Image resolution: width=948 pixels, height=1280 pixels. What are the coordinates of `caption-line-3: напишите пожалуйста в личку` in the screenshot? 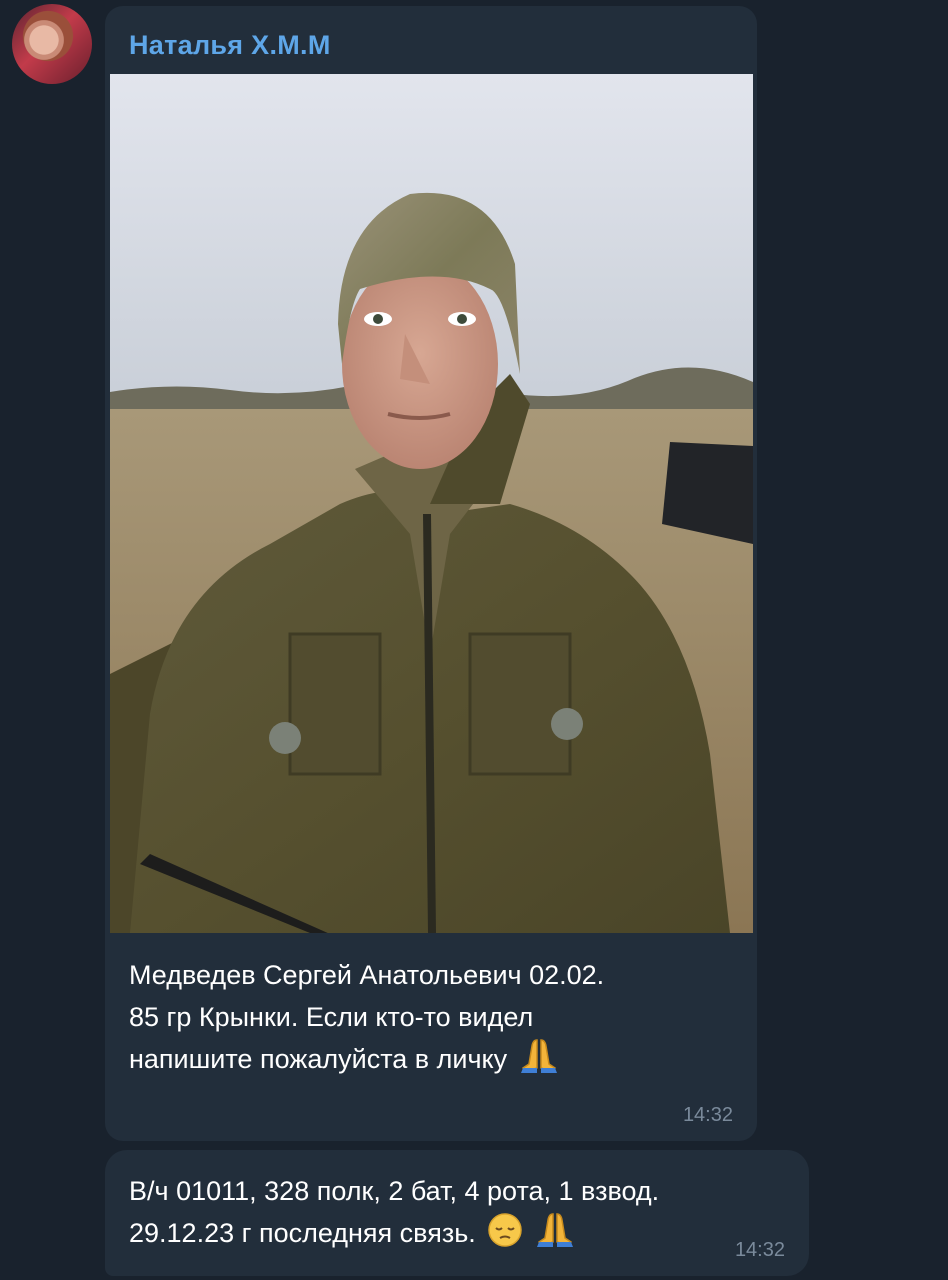 It's located at (429, 1062).